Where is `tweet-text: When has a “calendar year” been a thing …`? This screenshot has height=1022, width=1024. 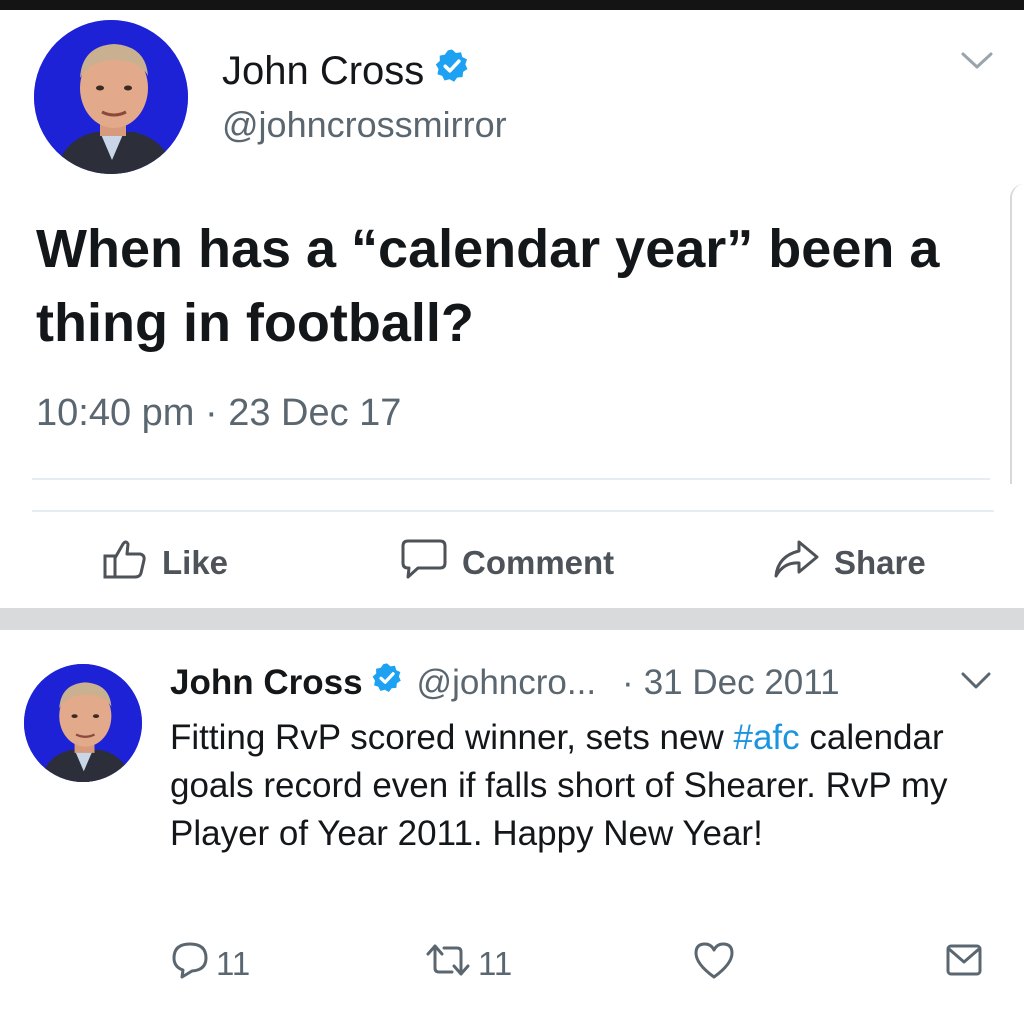
tweet-text: When has a “calendar year” been a thing … is located at coordinates (488, 286).